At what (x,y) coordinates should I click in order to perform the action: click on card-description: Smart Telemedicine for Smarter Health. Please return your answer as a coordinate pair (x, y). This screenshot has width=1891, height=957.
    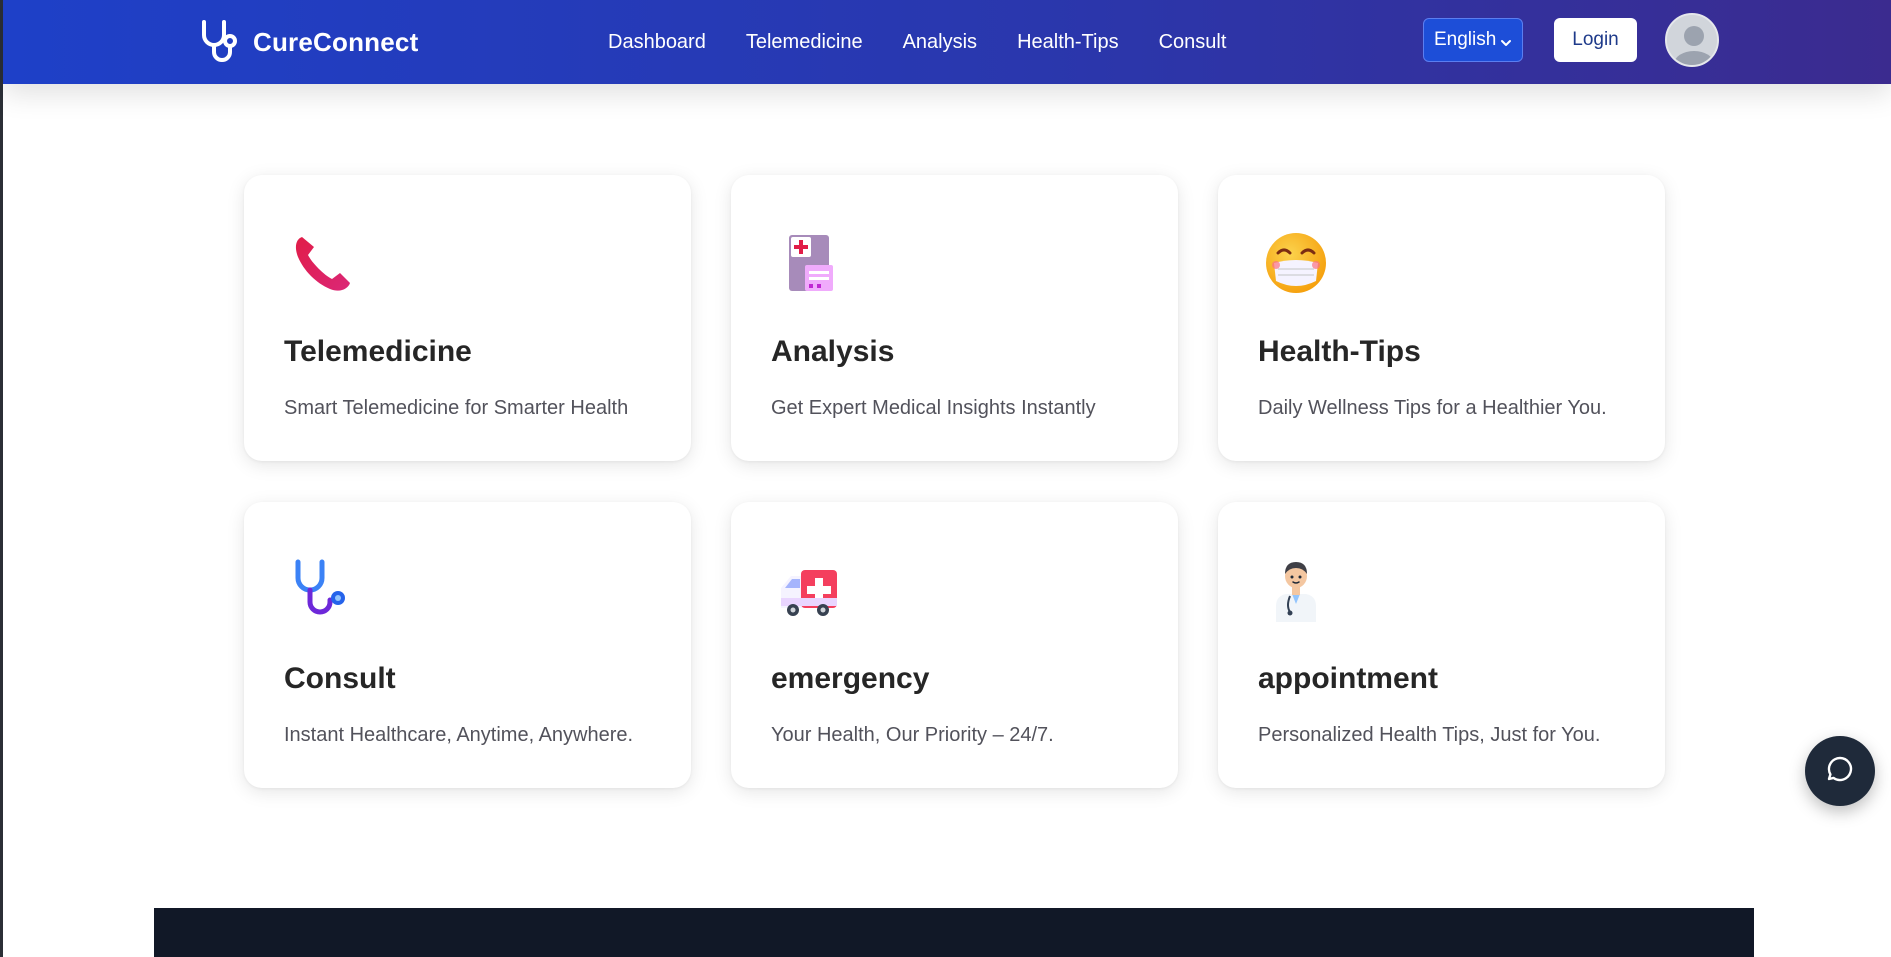
    Looking at the image, I should click on (456, 408).